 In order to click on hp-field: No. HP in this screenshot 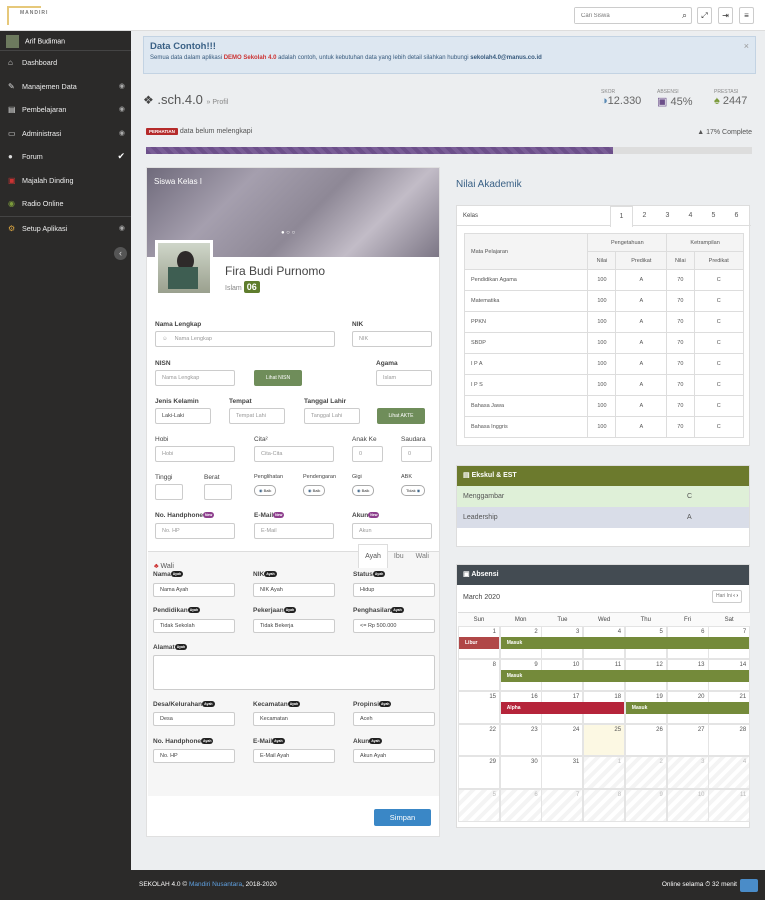, I will do `click(195, 531)`.